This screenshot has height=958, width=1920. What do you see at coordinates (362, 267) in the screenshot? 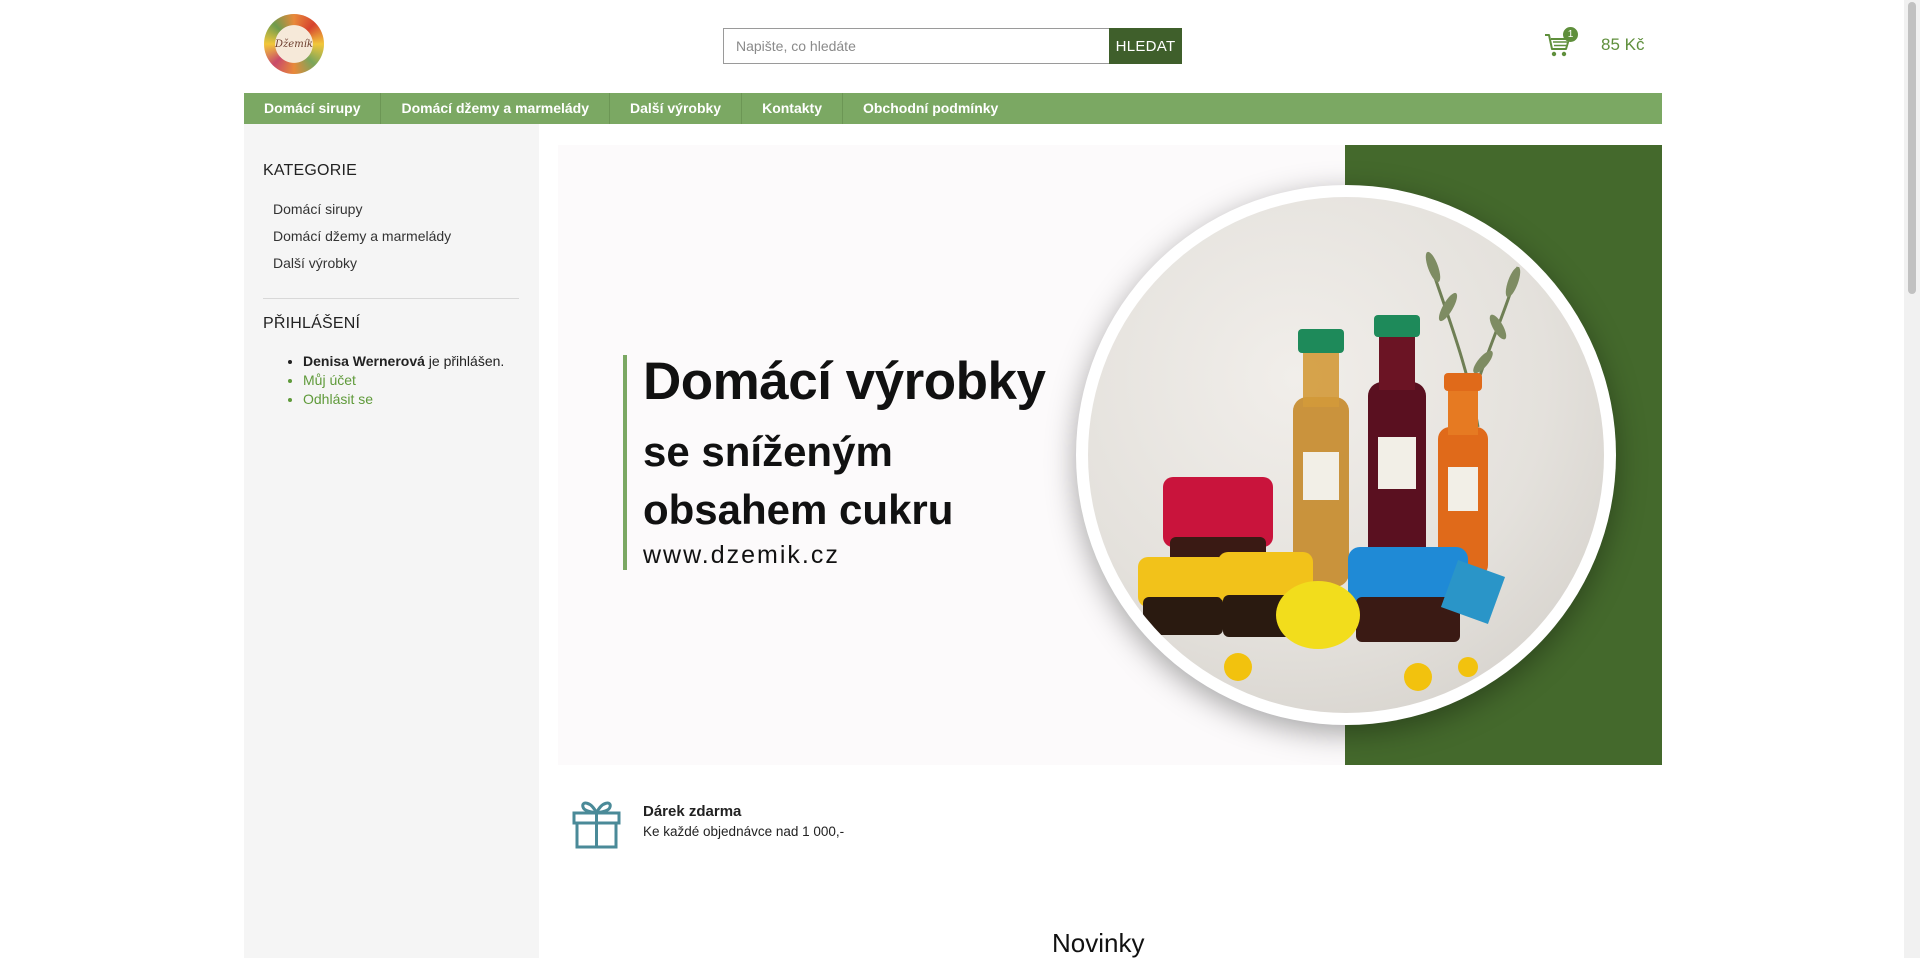
I see `category-item-other: Další výrobky` at bounding box center [362, 267].